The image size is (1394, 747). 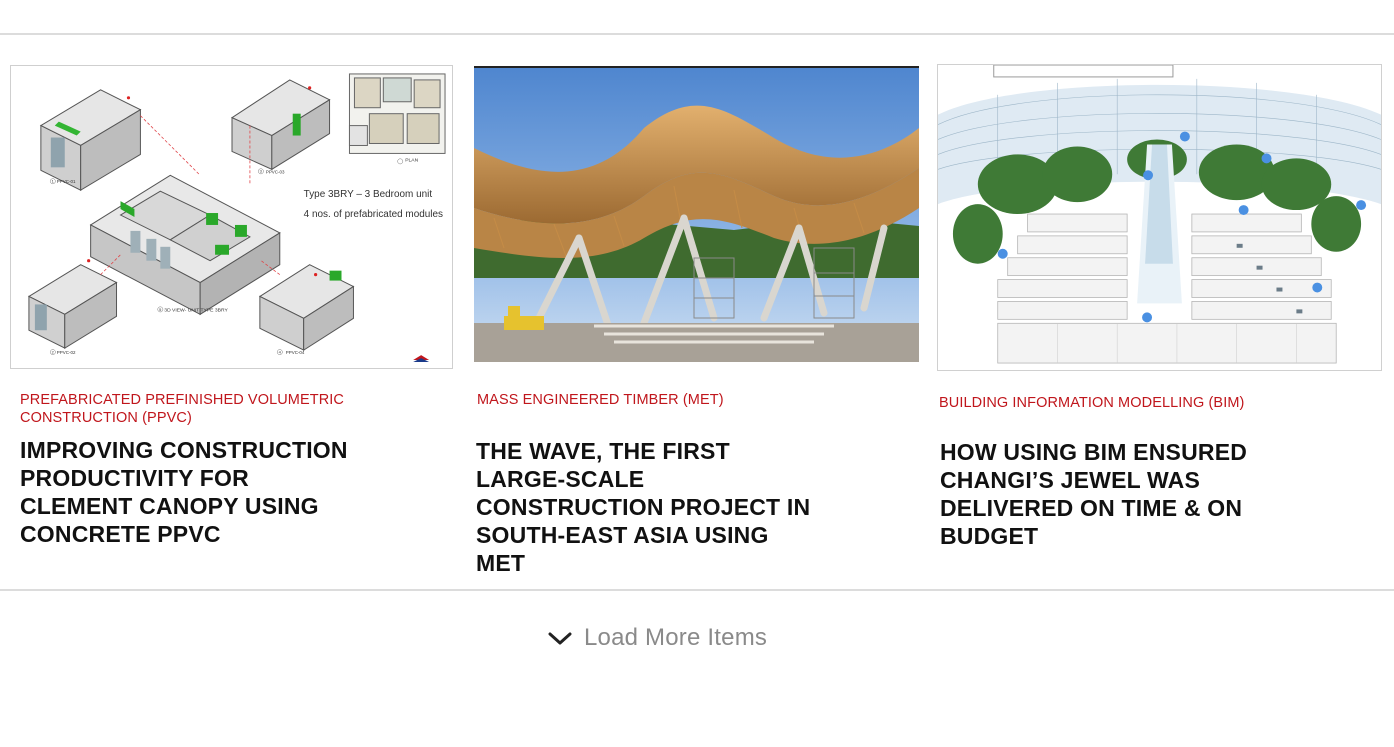 What do you see at coordinates (295, 352) in the screenshot?
I see `ppvc-module-label-4: PPVC-04` at bounding box center [295, 352].